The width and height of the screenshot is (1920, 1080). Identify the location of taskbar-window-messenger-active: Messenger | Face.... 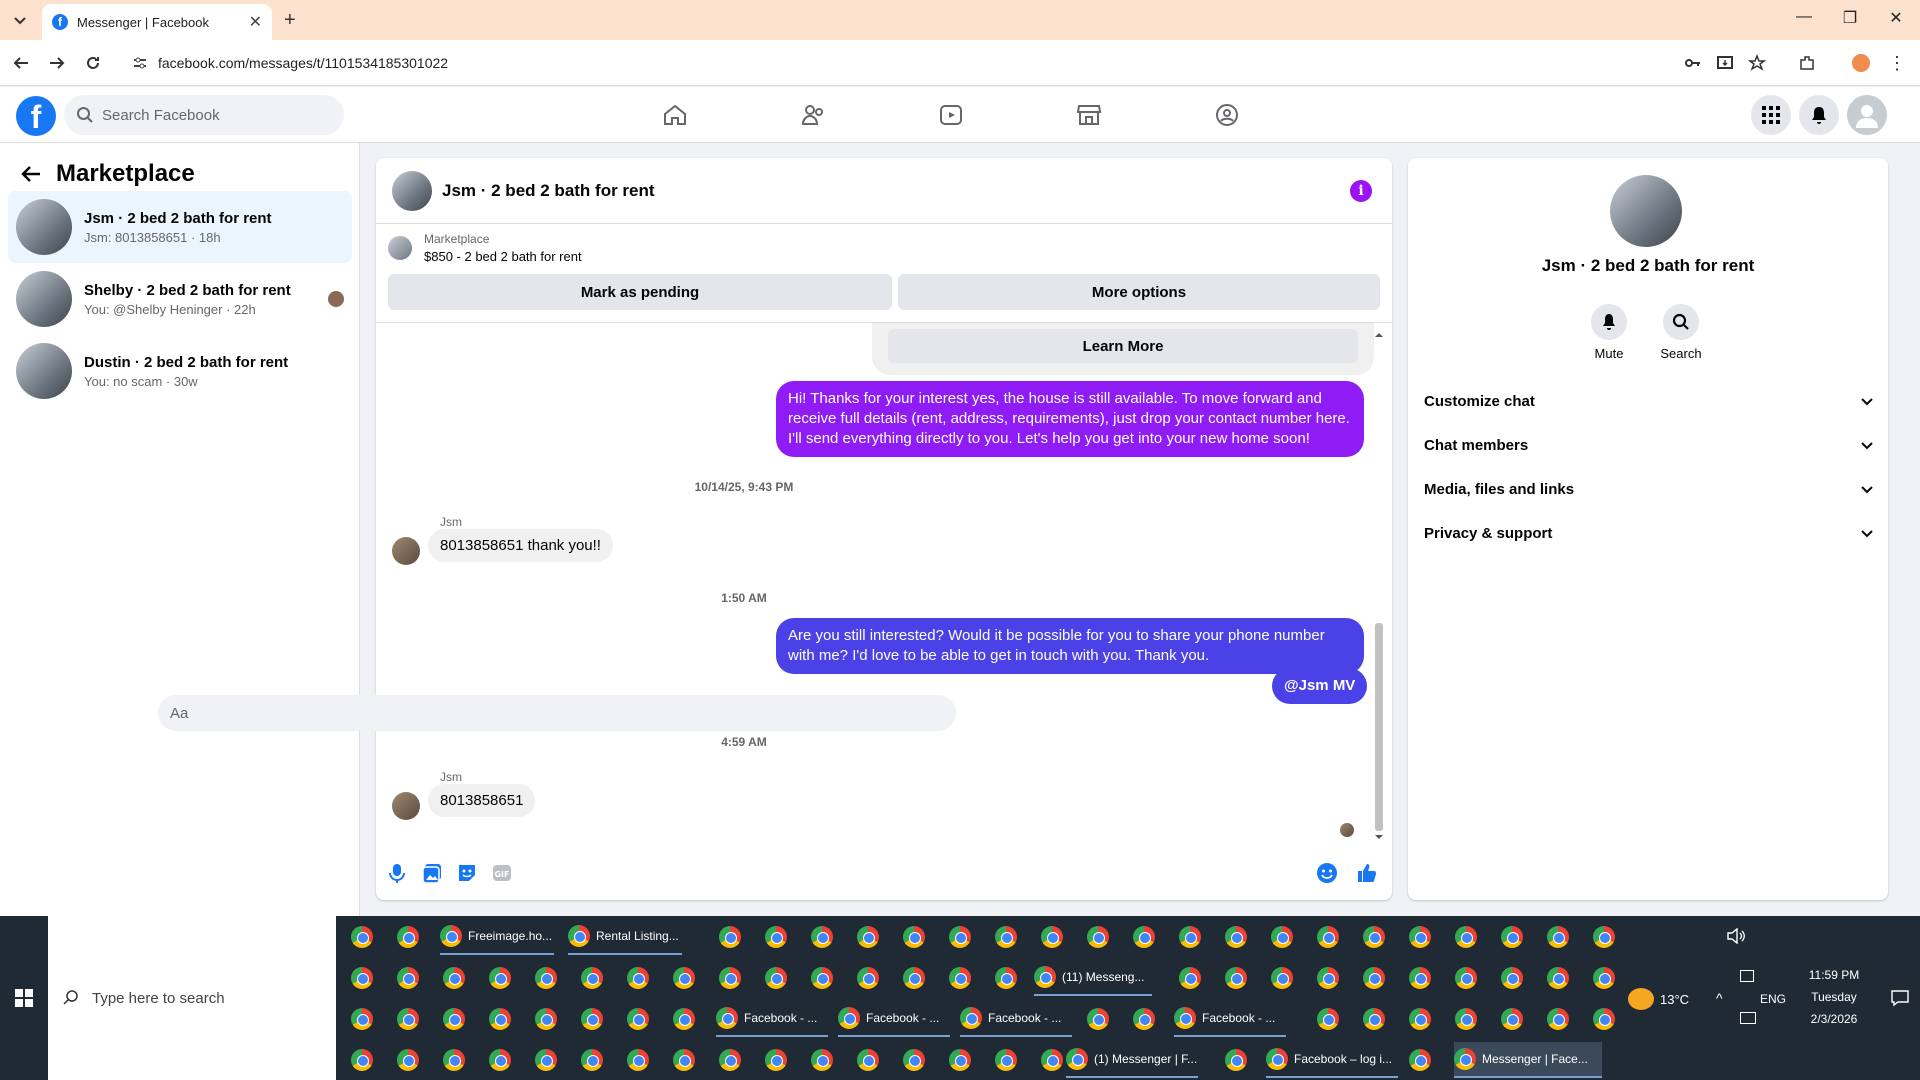
(1528, 1060).